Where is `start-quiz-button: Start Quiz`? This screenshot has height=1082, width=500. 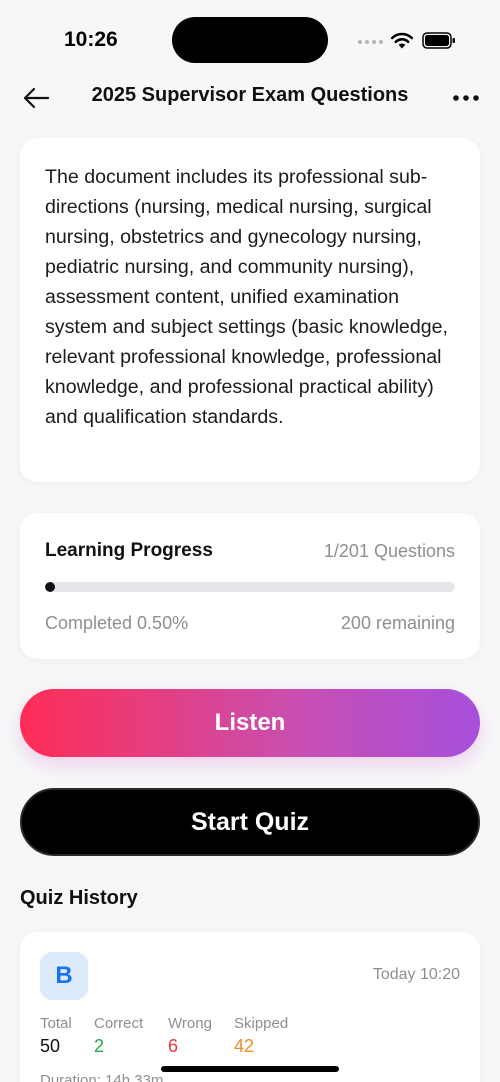
start-quiz-button: Start Quiz is located at coordinates (250, 822).